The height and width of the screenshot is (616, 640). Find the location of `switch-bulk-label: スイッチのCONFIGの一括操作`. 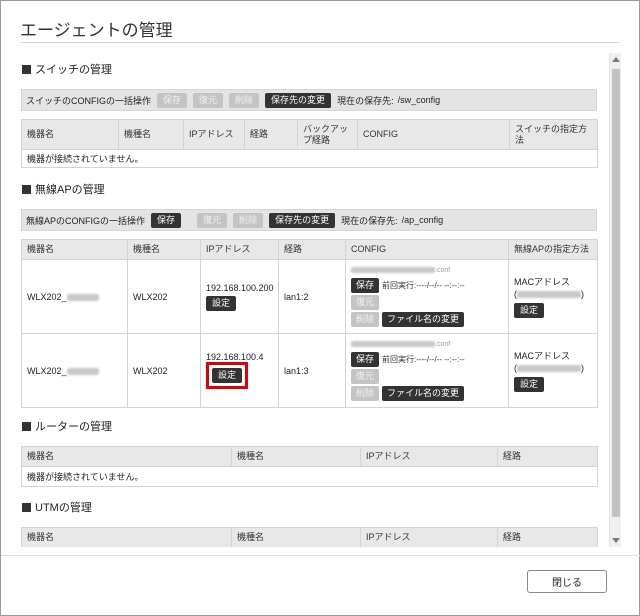

switch-bulk-label: スイッチのCONFIGの一括操作 is located at coordinates (88, 100).